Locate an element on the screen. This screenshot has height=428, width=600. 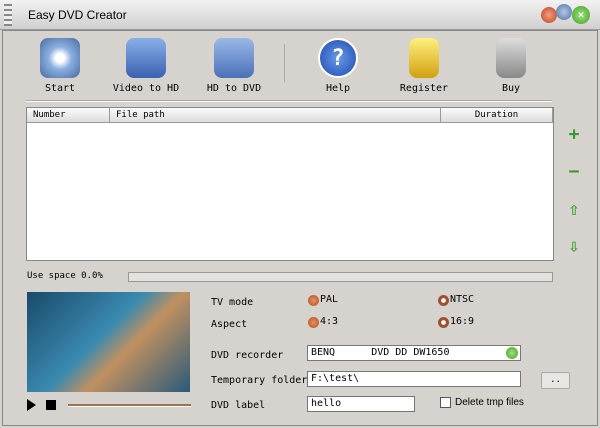
hd-to-dvd-button: HD to DVD is located at coordinates (234, 66).